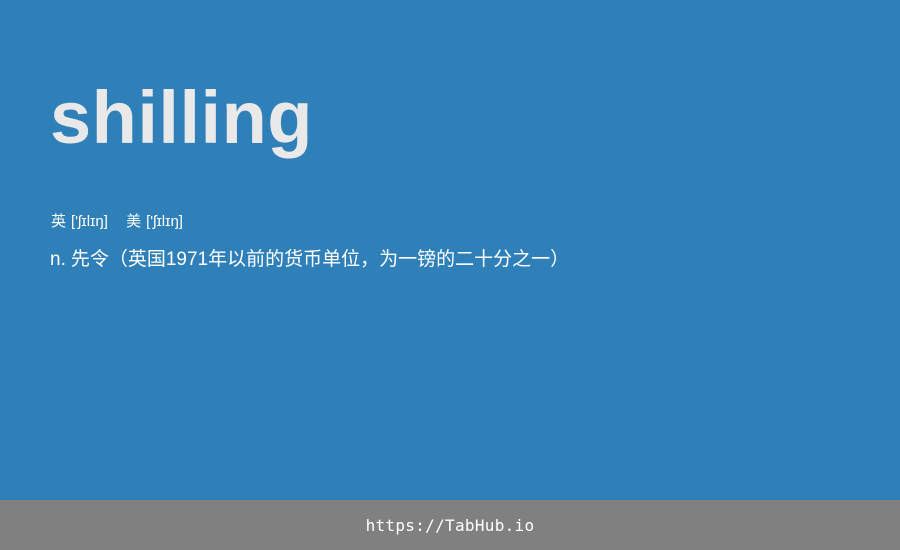 The width and height of the screenshot is (900, 550). I want to click on uk-label: 英, so click(59, 221).